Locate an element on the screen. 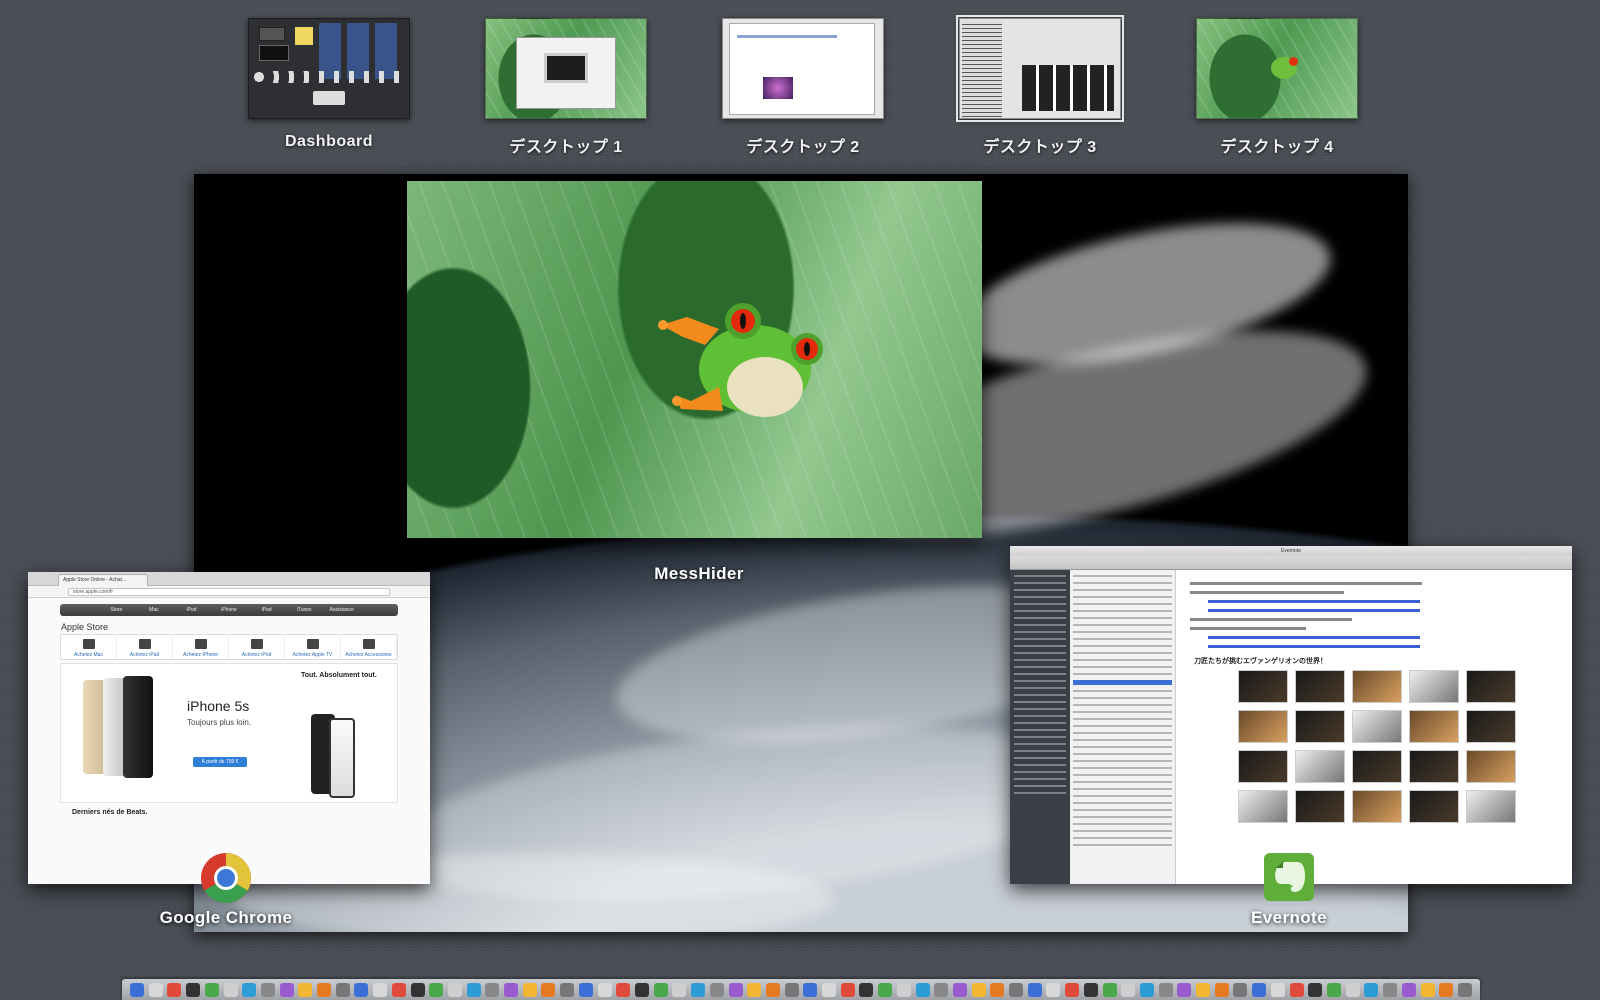 This screenshot has width=1600, height=1000. nav-item: iTunes is located at coordinates (304, 610).